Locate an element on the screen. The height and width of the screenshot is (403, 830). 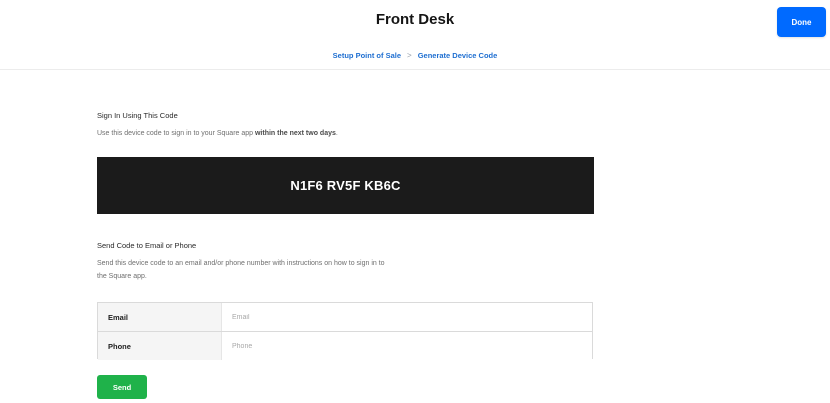
email-row: Email is located at coordinates (345, 317).